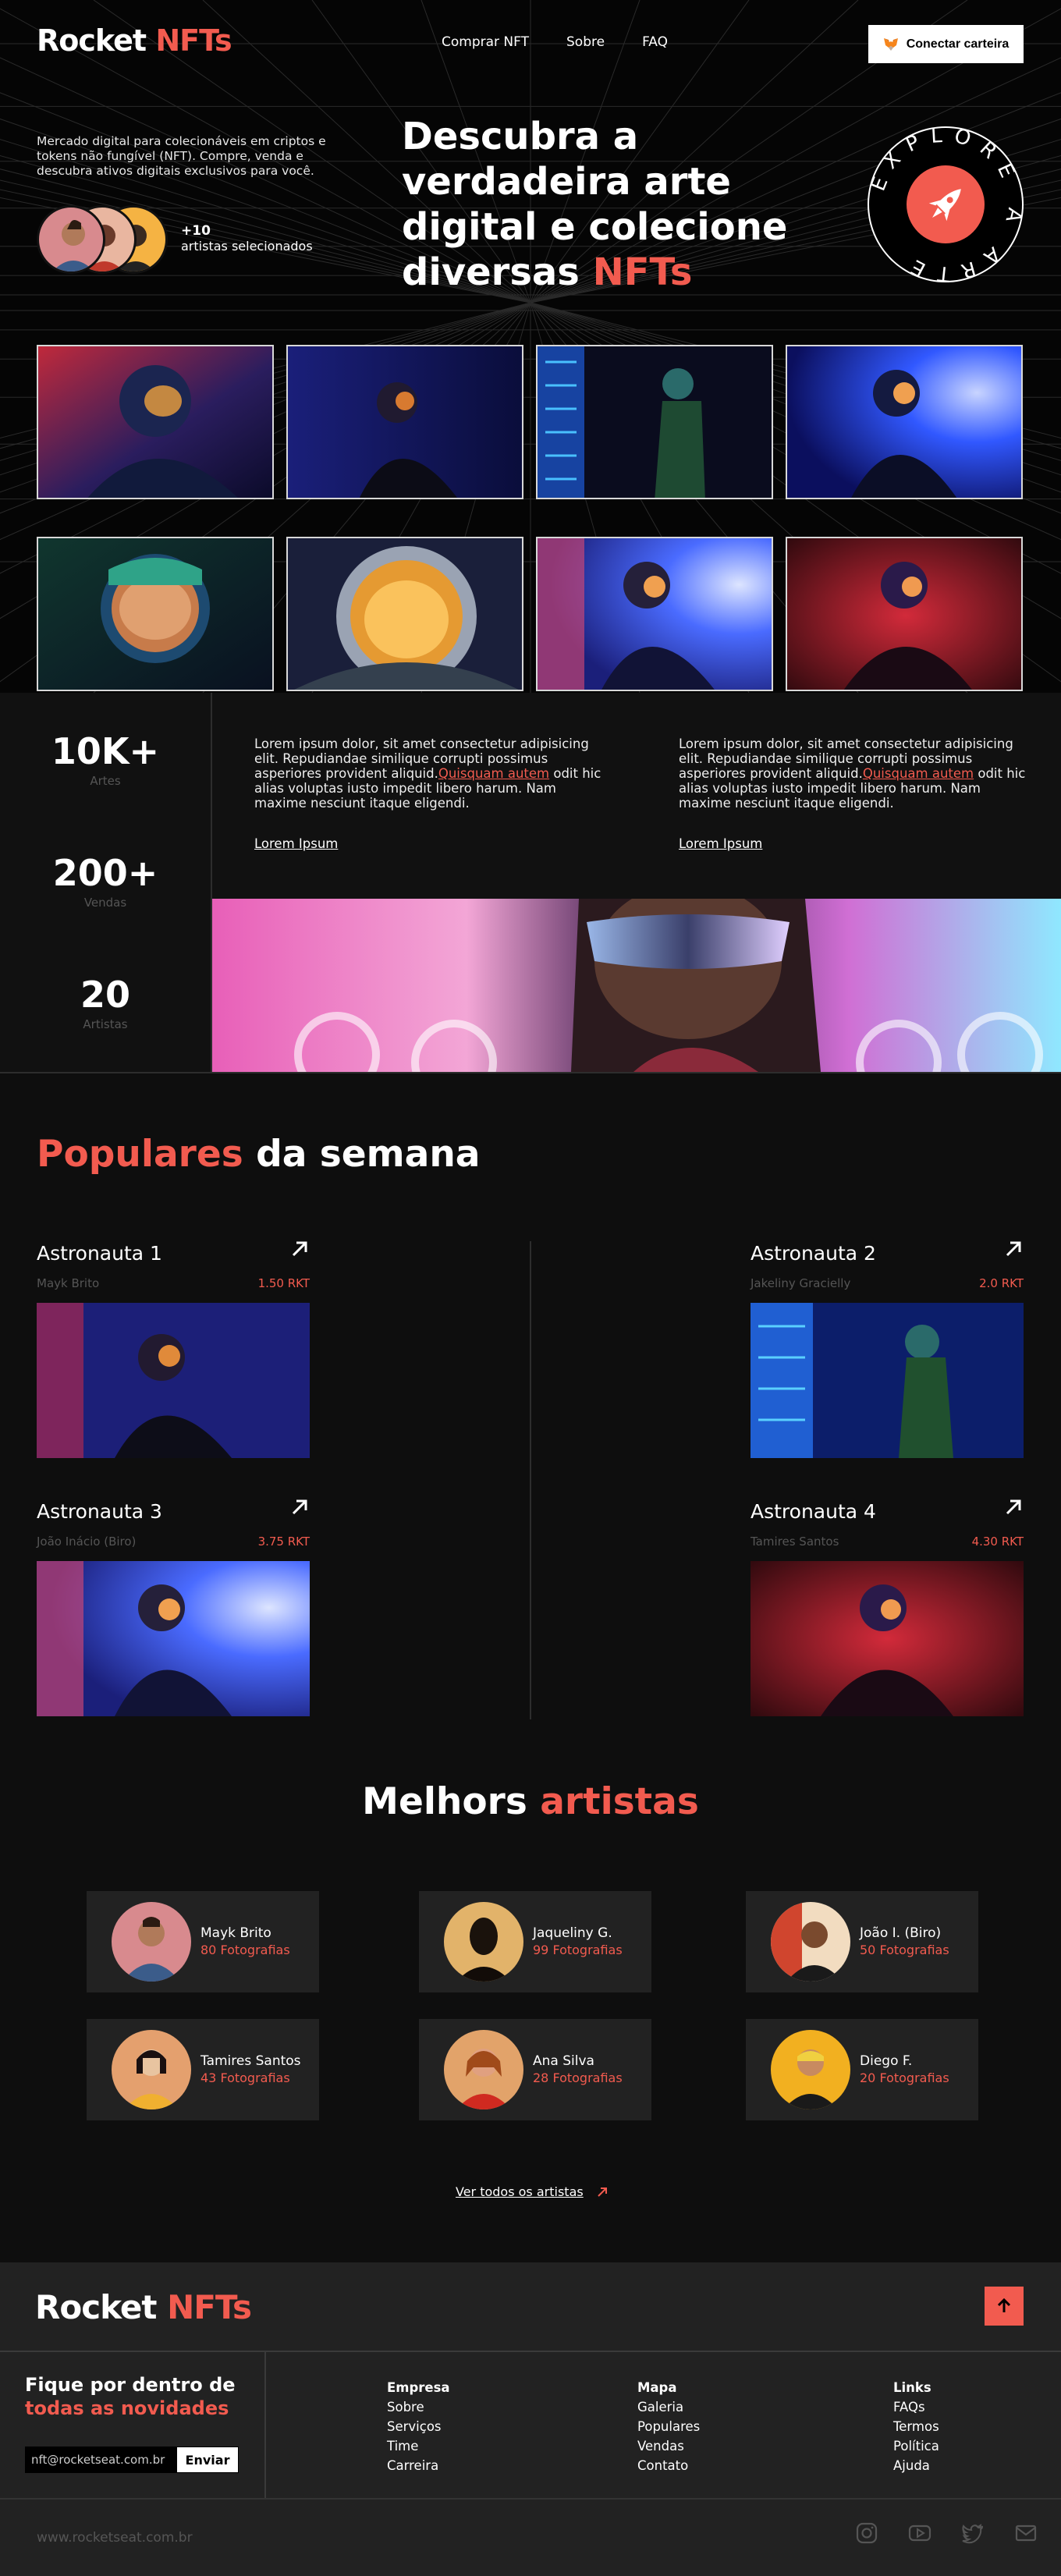 The height and width of the screenshot is (2576, 1061). I want to click on artist-photos: 80 Fotografias, so click(245, 1950).